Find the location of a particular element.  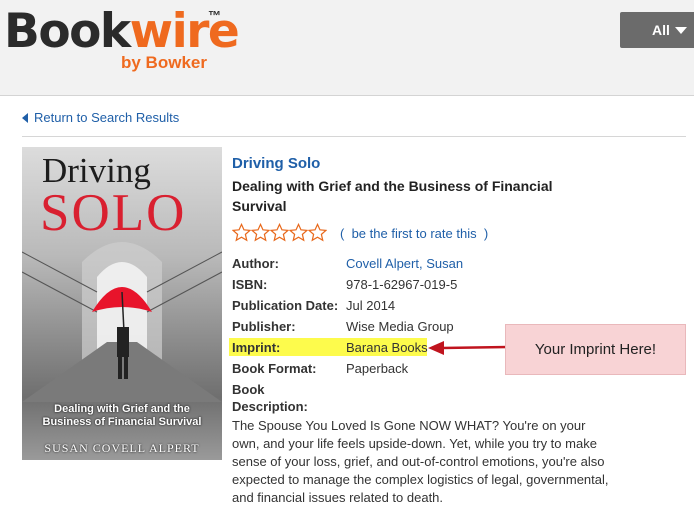

star-rating is located at coordinates (279, 232).